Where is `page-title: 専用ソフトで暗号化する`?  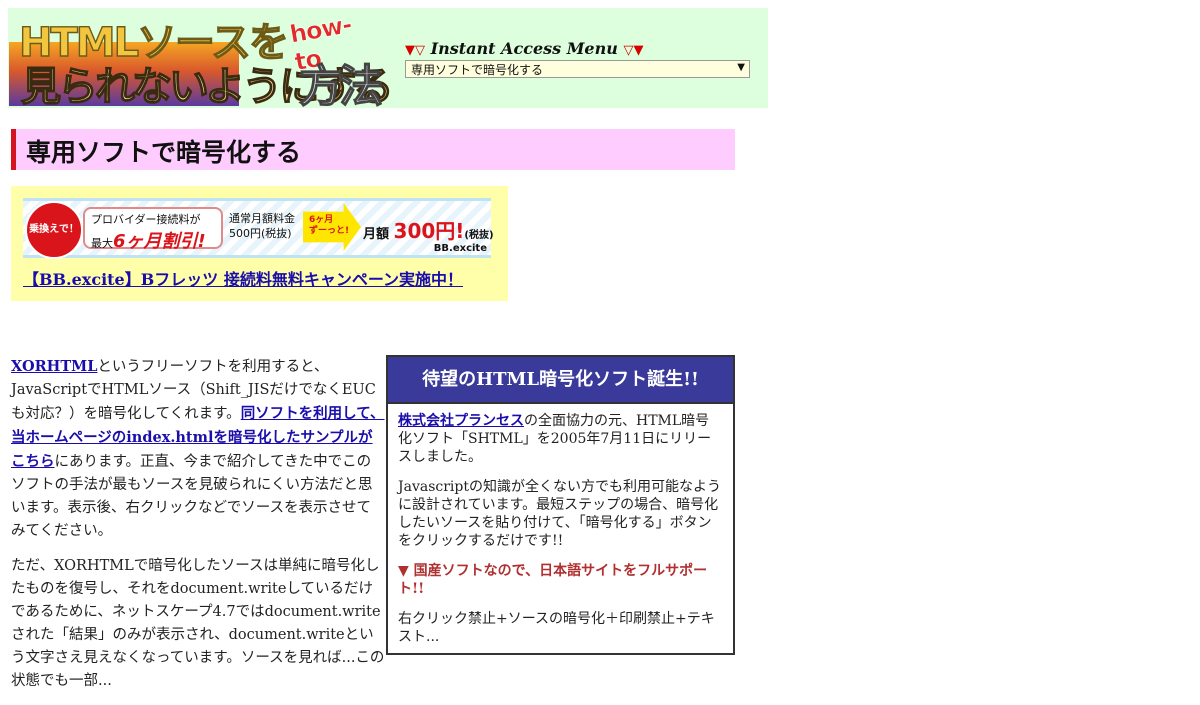 page-title: 専用ソフトで暗号化する is located at coordinates (164, 152).